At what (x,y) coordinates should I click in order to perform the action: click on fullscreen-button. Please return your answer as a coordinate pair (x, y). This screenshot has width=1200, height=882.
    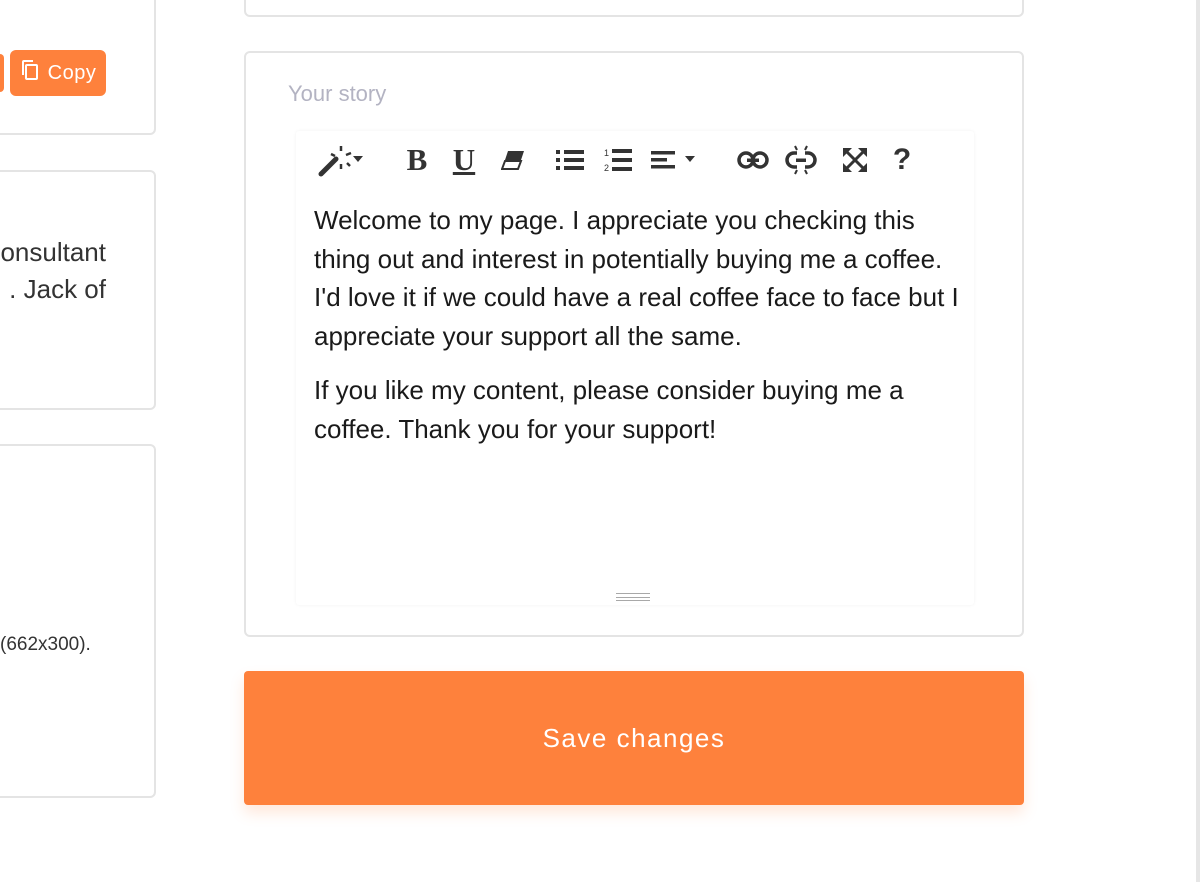
    Looking at the image, I should click on (855, 160).